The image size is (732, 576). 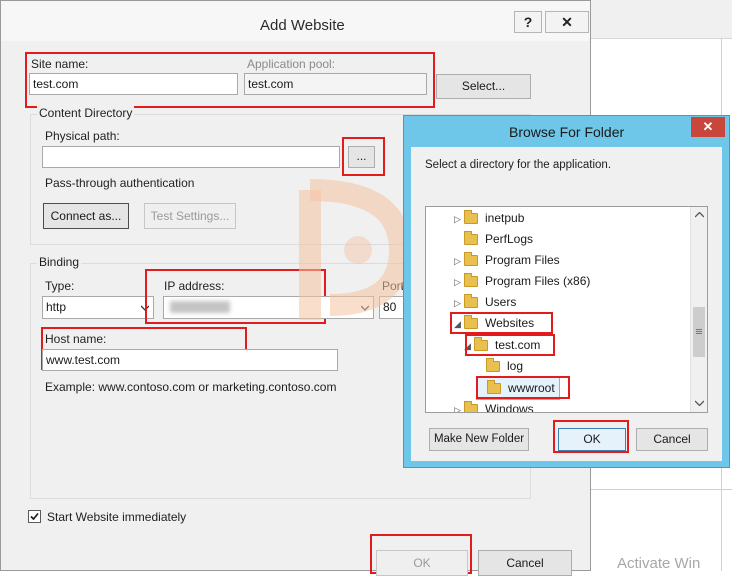 I want to click on tree-item-label: Program Files, so click(x=522, y=260).